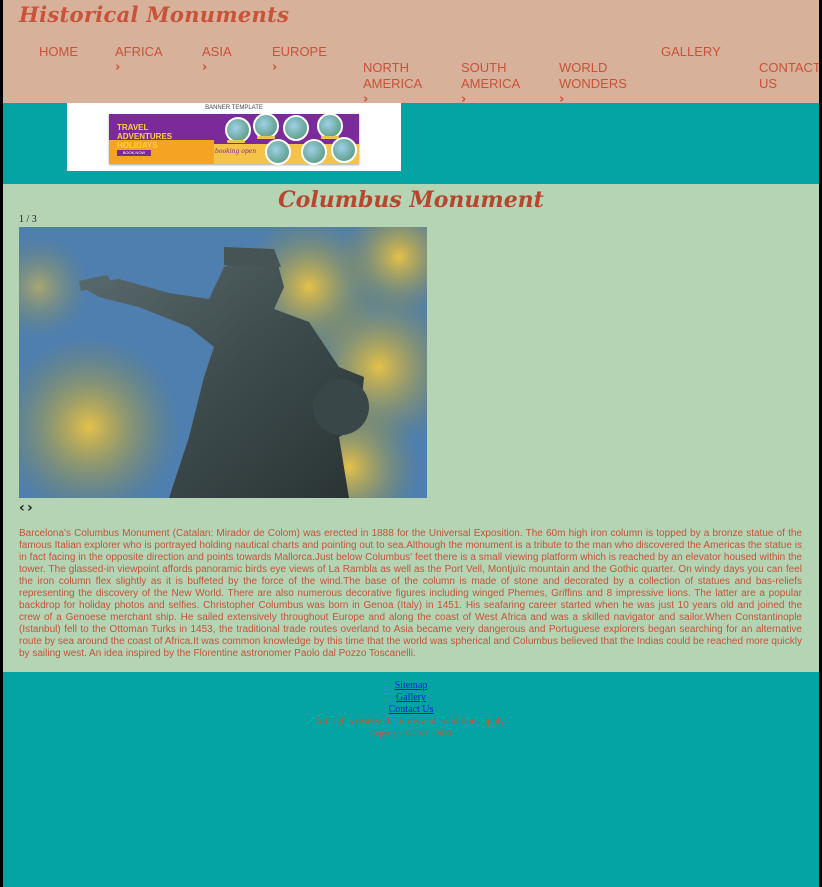 The image size is (822, 887). Describe the element at coordinates (137, 145) in the screenshot. I see `banner-headline-line: HOLIDAYS` at that location.